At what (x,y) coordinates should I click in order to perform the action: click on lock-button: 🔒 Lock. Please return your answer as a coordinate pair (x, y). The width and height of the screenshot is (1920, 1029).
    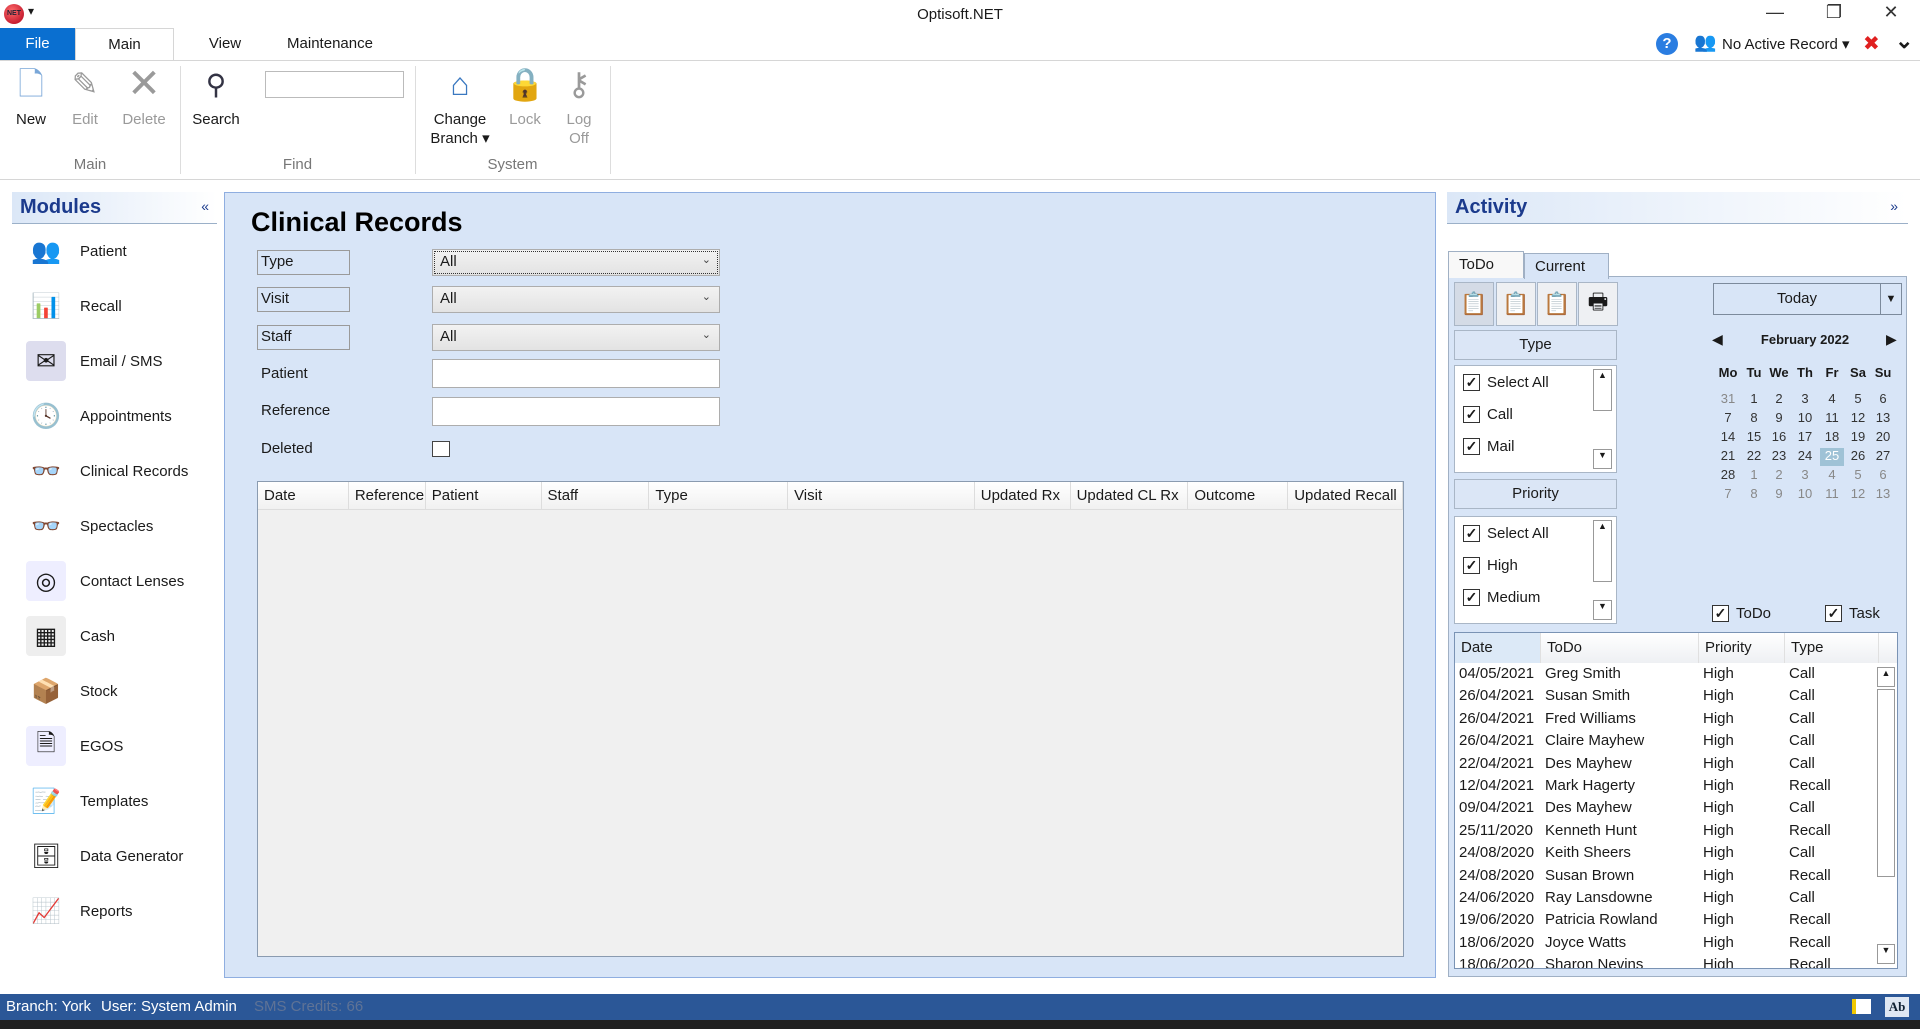
    Looking at the image, I should click on (525, 96).